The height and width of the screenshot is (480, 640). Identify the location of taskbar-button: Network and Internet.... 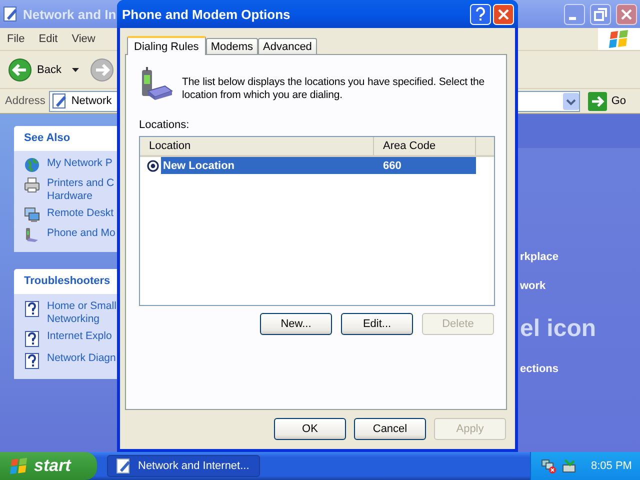
(183, 466).